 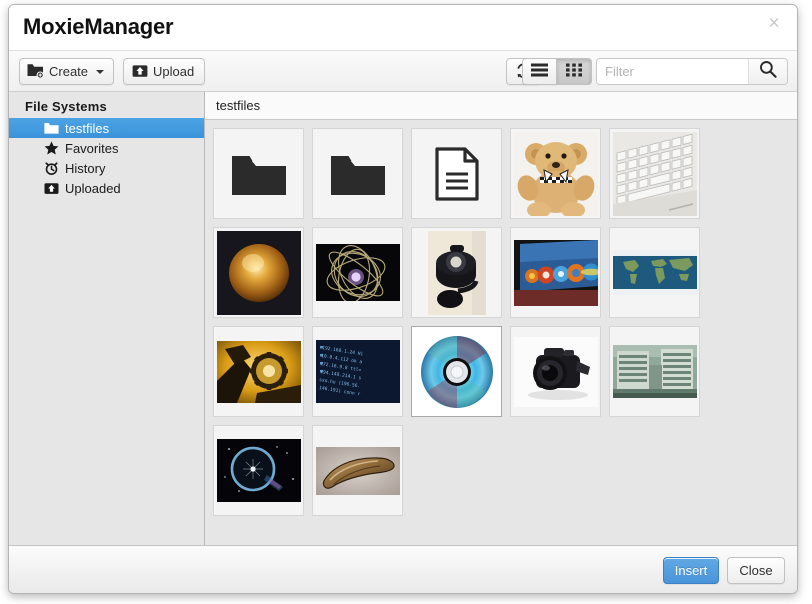 I want to click on grid-item-camera, so click(x=555, y=371).